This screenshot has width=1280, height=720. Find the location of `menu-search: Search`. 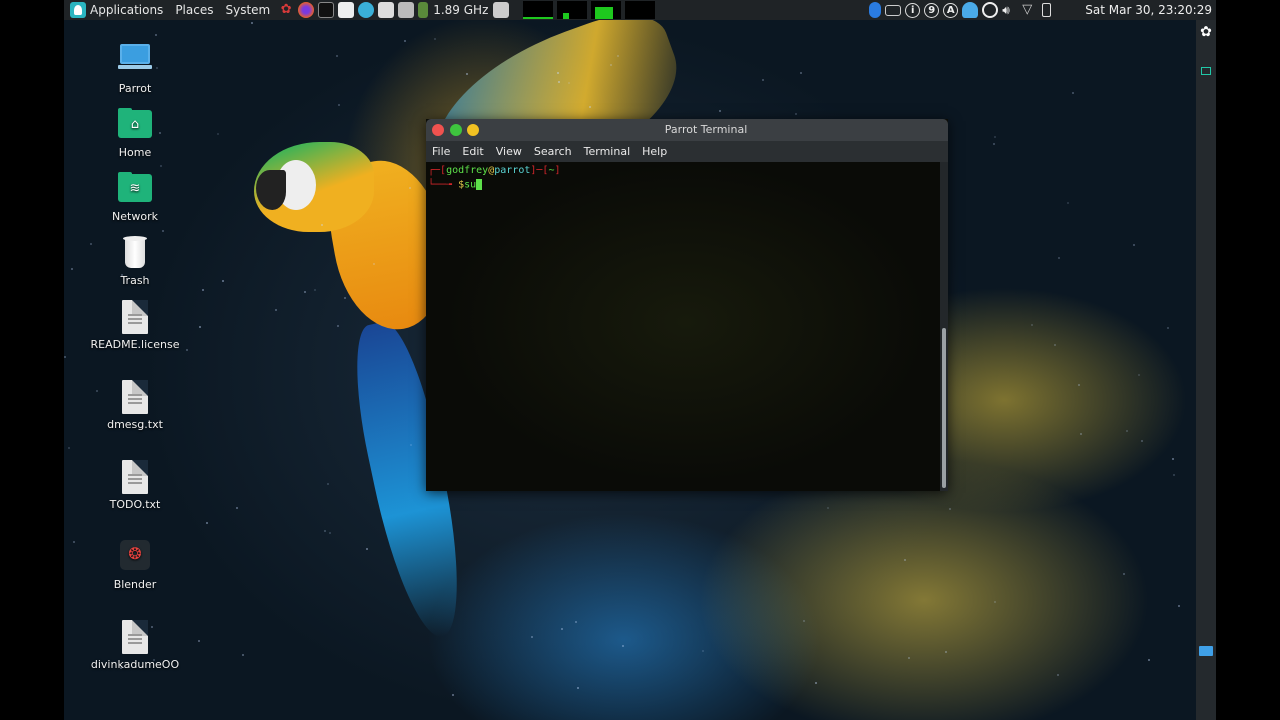

menu-search: Search is located at coordinates (553, 151).